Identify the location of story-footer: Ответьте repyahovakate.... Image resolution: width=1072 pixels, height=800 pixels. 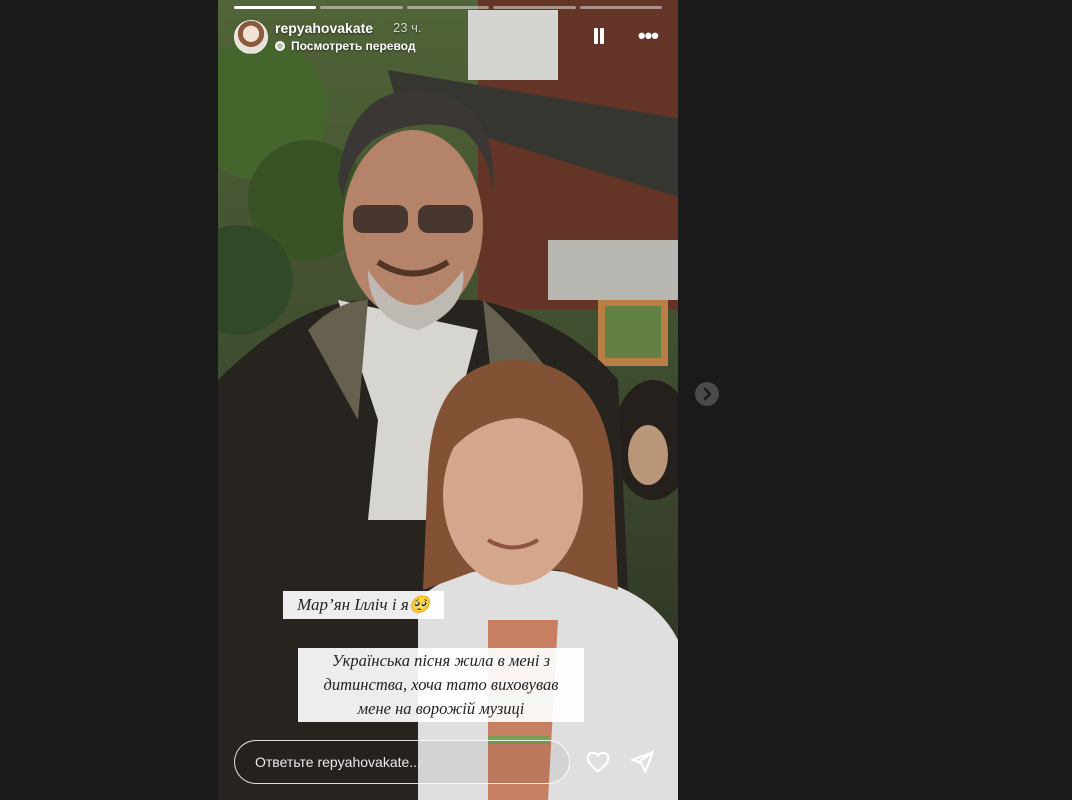
(448, 763).